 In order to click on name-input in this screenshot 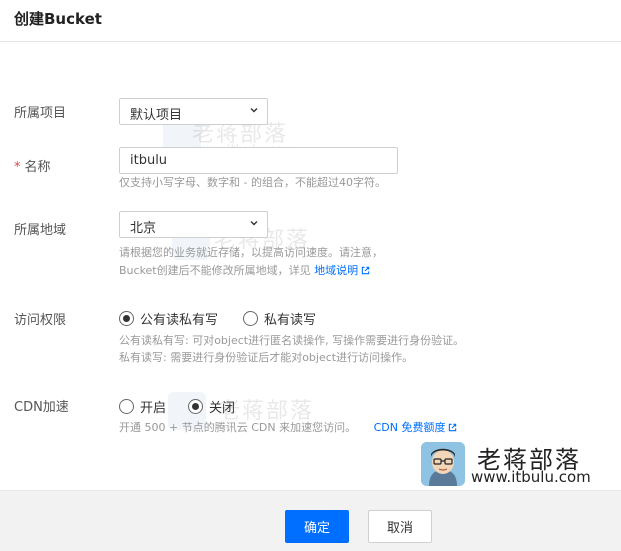, I will do `click(258, 160)`.